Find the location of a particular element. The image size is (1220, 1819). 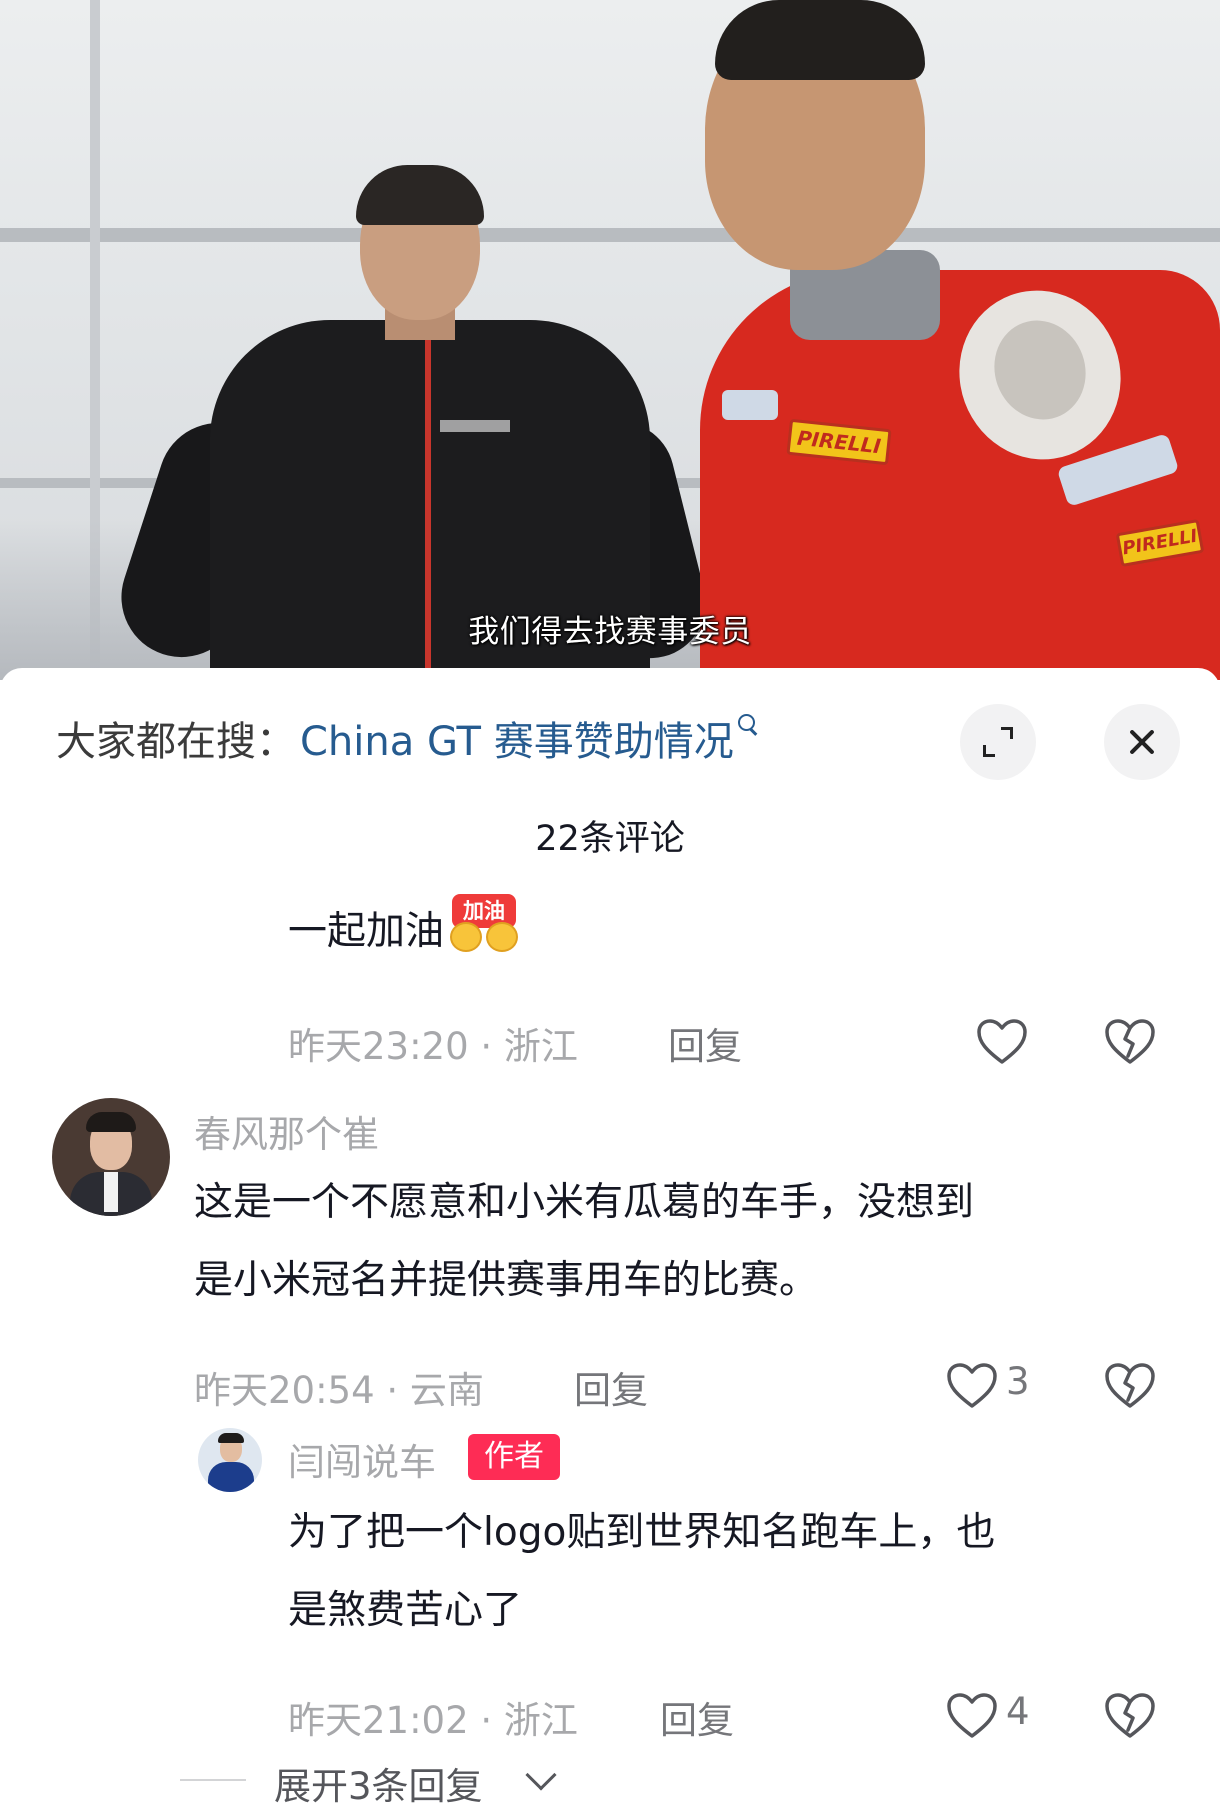

expand-icon is located at coordinates (998, 742).